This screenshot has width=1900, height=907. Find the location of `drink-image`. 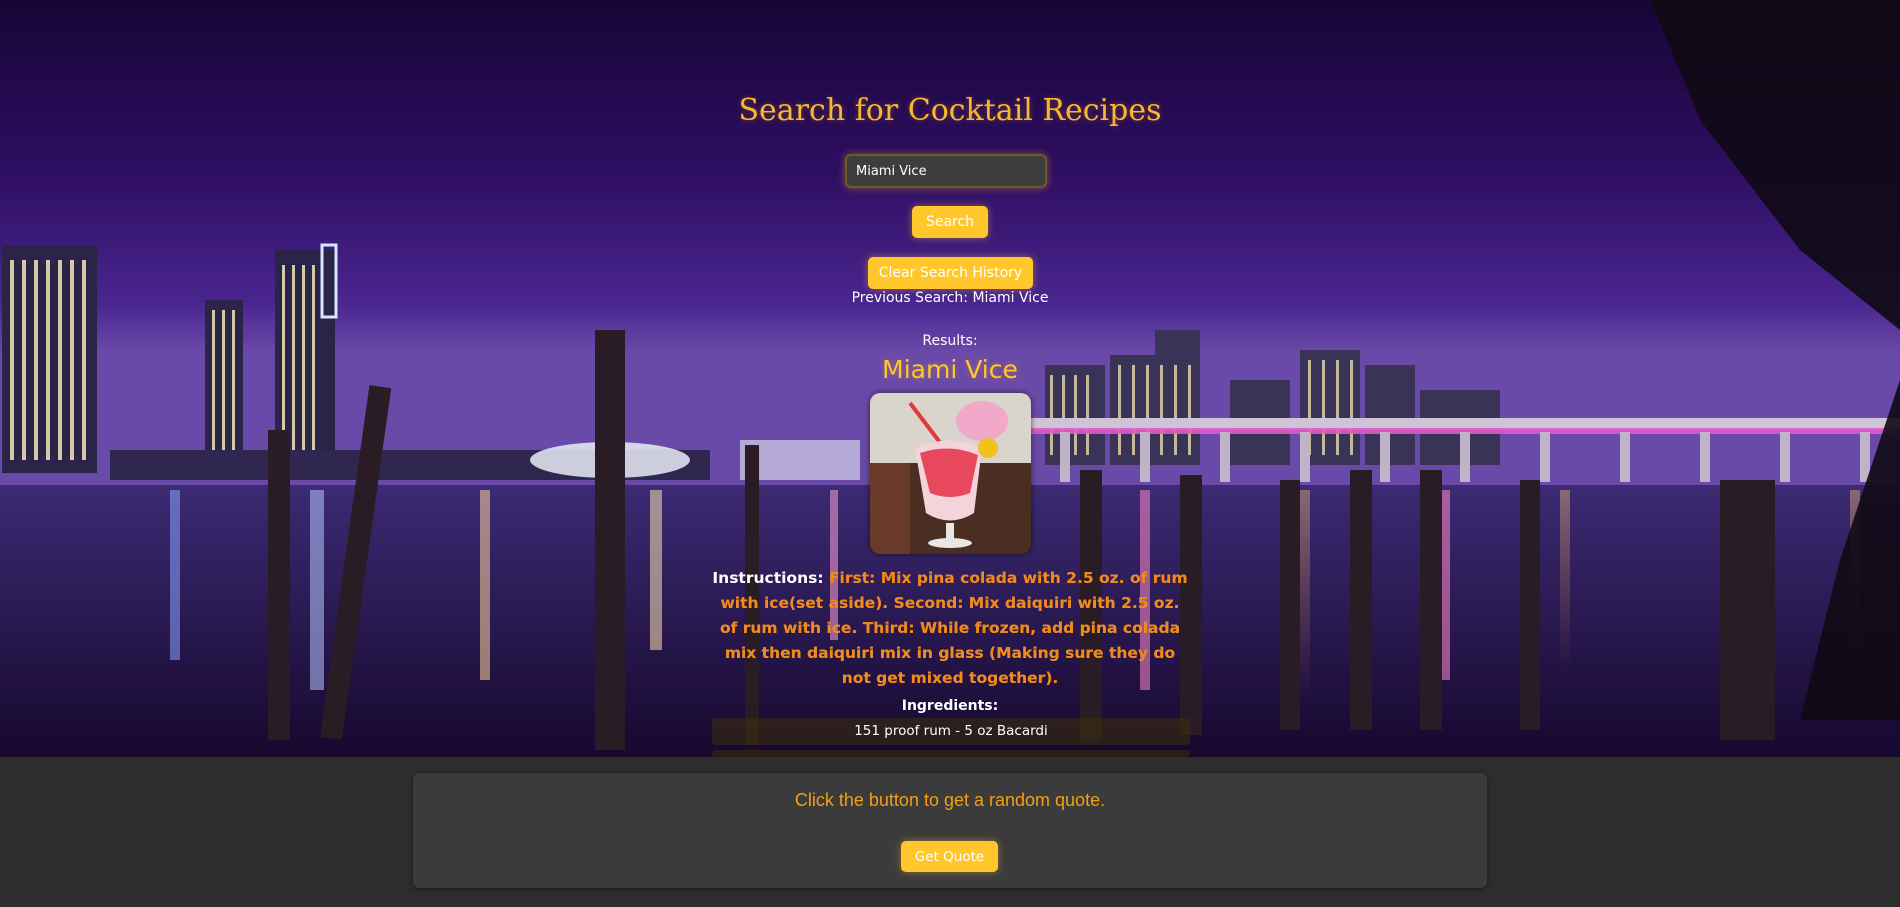

drink-image is located at coordinates (950, 473).